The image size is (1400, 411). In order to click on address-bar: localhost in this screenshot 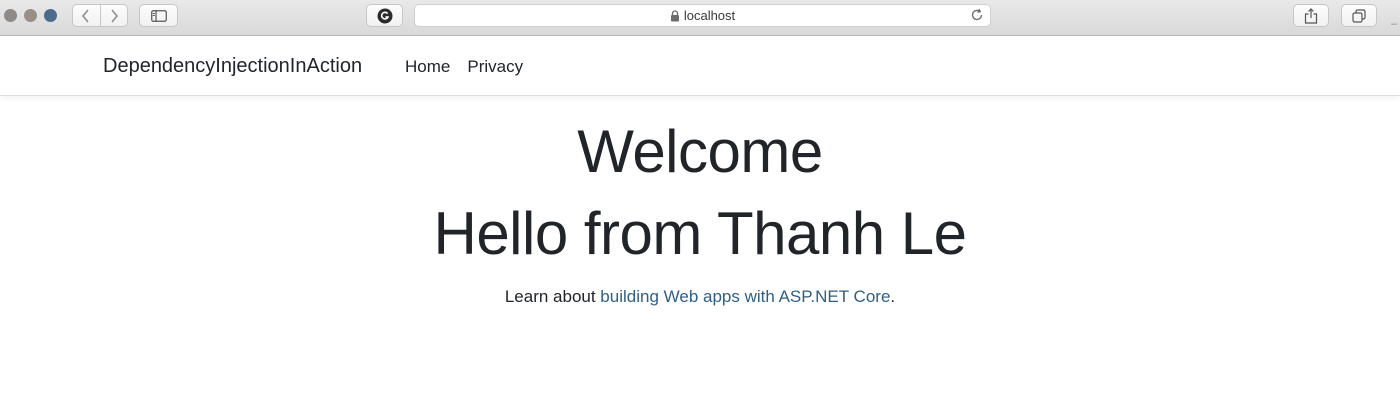, I will do `click(702, 15)`.